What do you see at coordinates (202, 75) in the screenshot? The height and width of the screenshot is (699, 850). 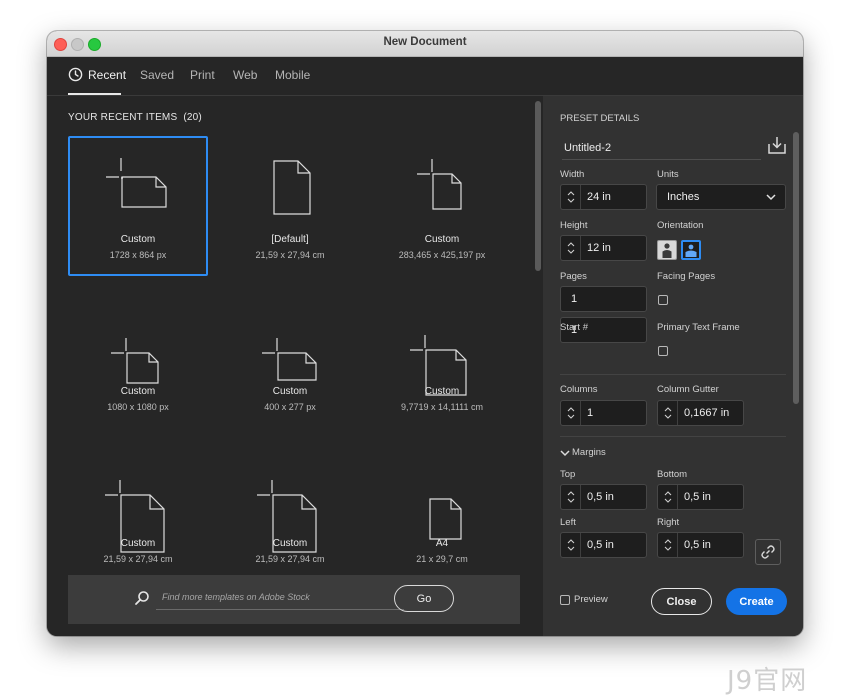 I see `tab-print: Print` at bounding box center [202, 75].